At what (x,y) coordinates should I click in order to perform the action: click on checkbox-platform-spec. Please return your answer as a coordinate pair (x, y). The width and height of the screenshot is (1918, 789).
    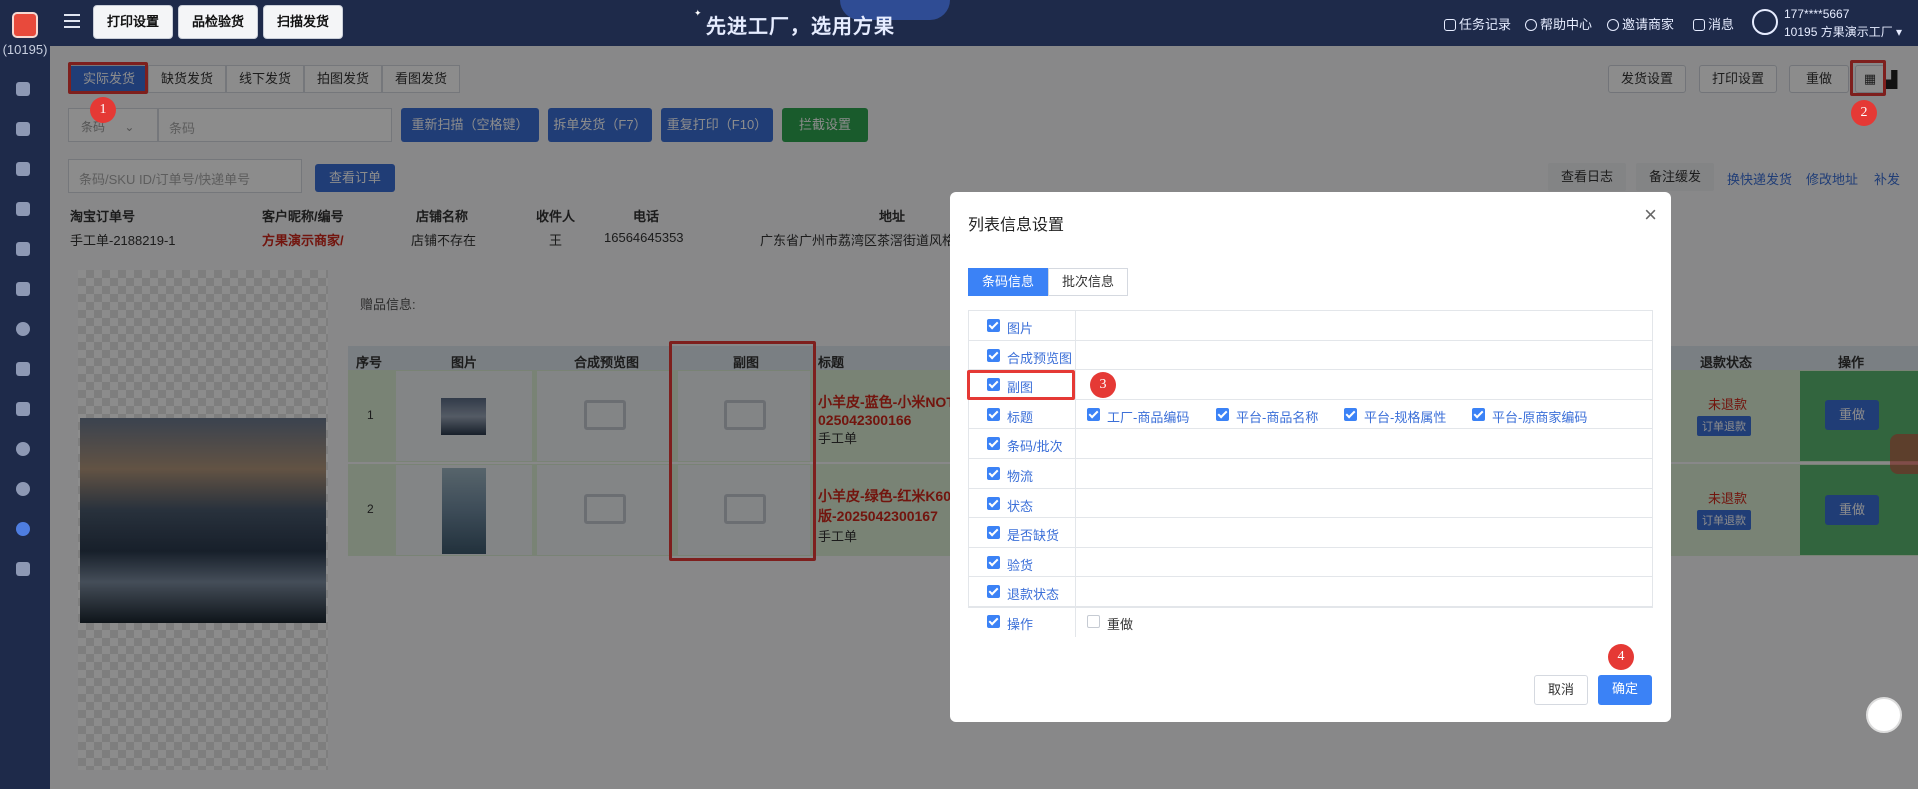
    Looking at the image, I should click on (1350, 414).